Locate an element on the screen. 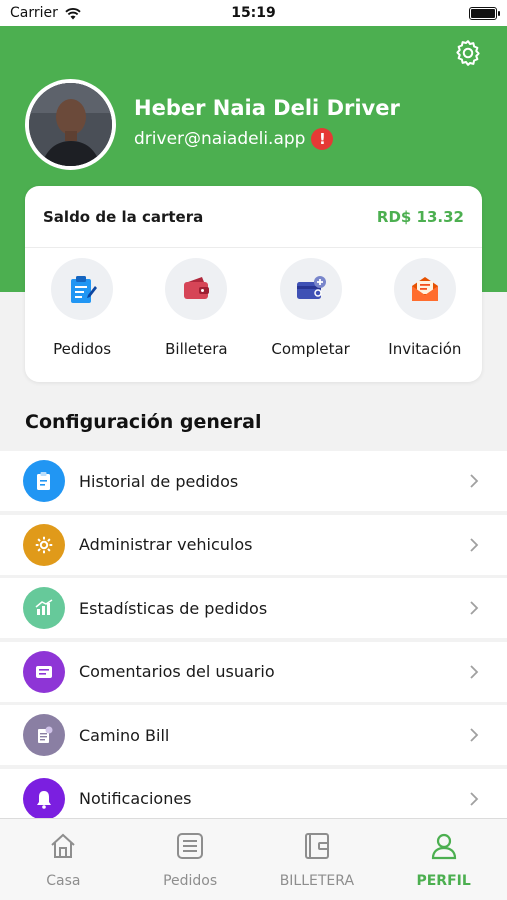 This screenshot has height=900, width=507. action-label: Pedidos is located at coordinates (82, 349).